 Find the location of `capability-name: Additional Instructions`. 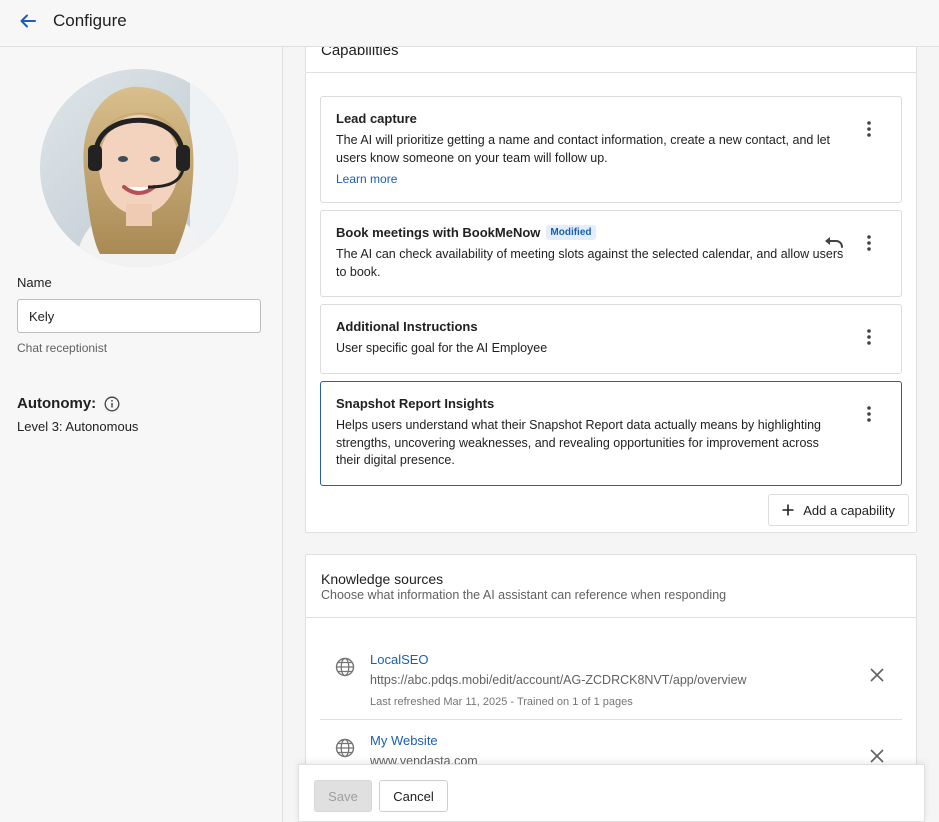

capability-name: Additional Instructions is located at coordinates (407, 326).